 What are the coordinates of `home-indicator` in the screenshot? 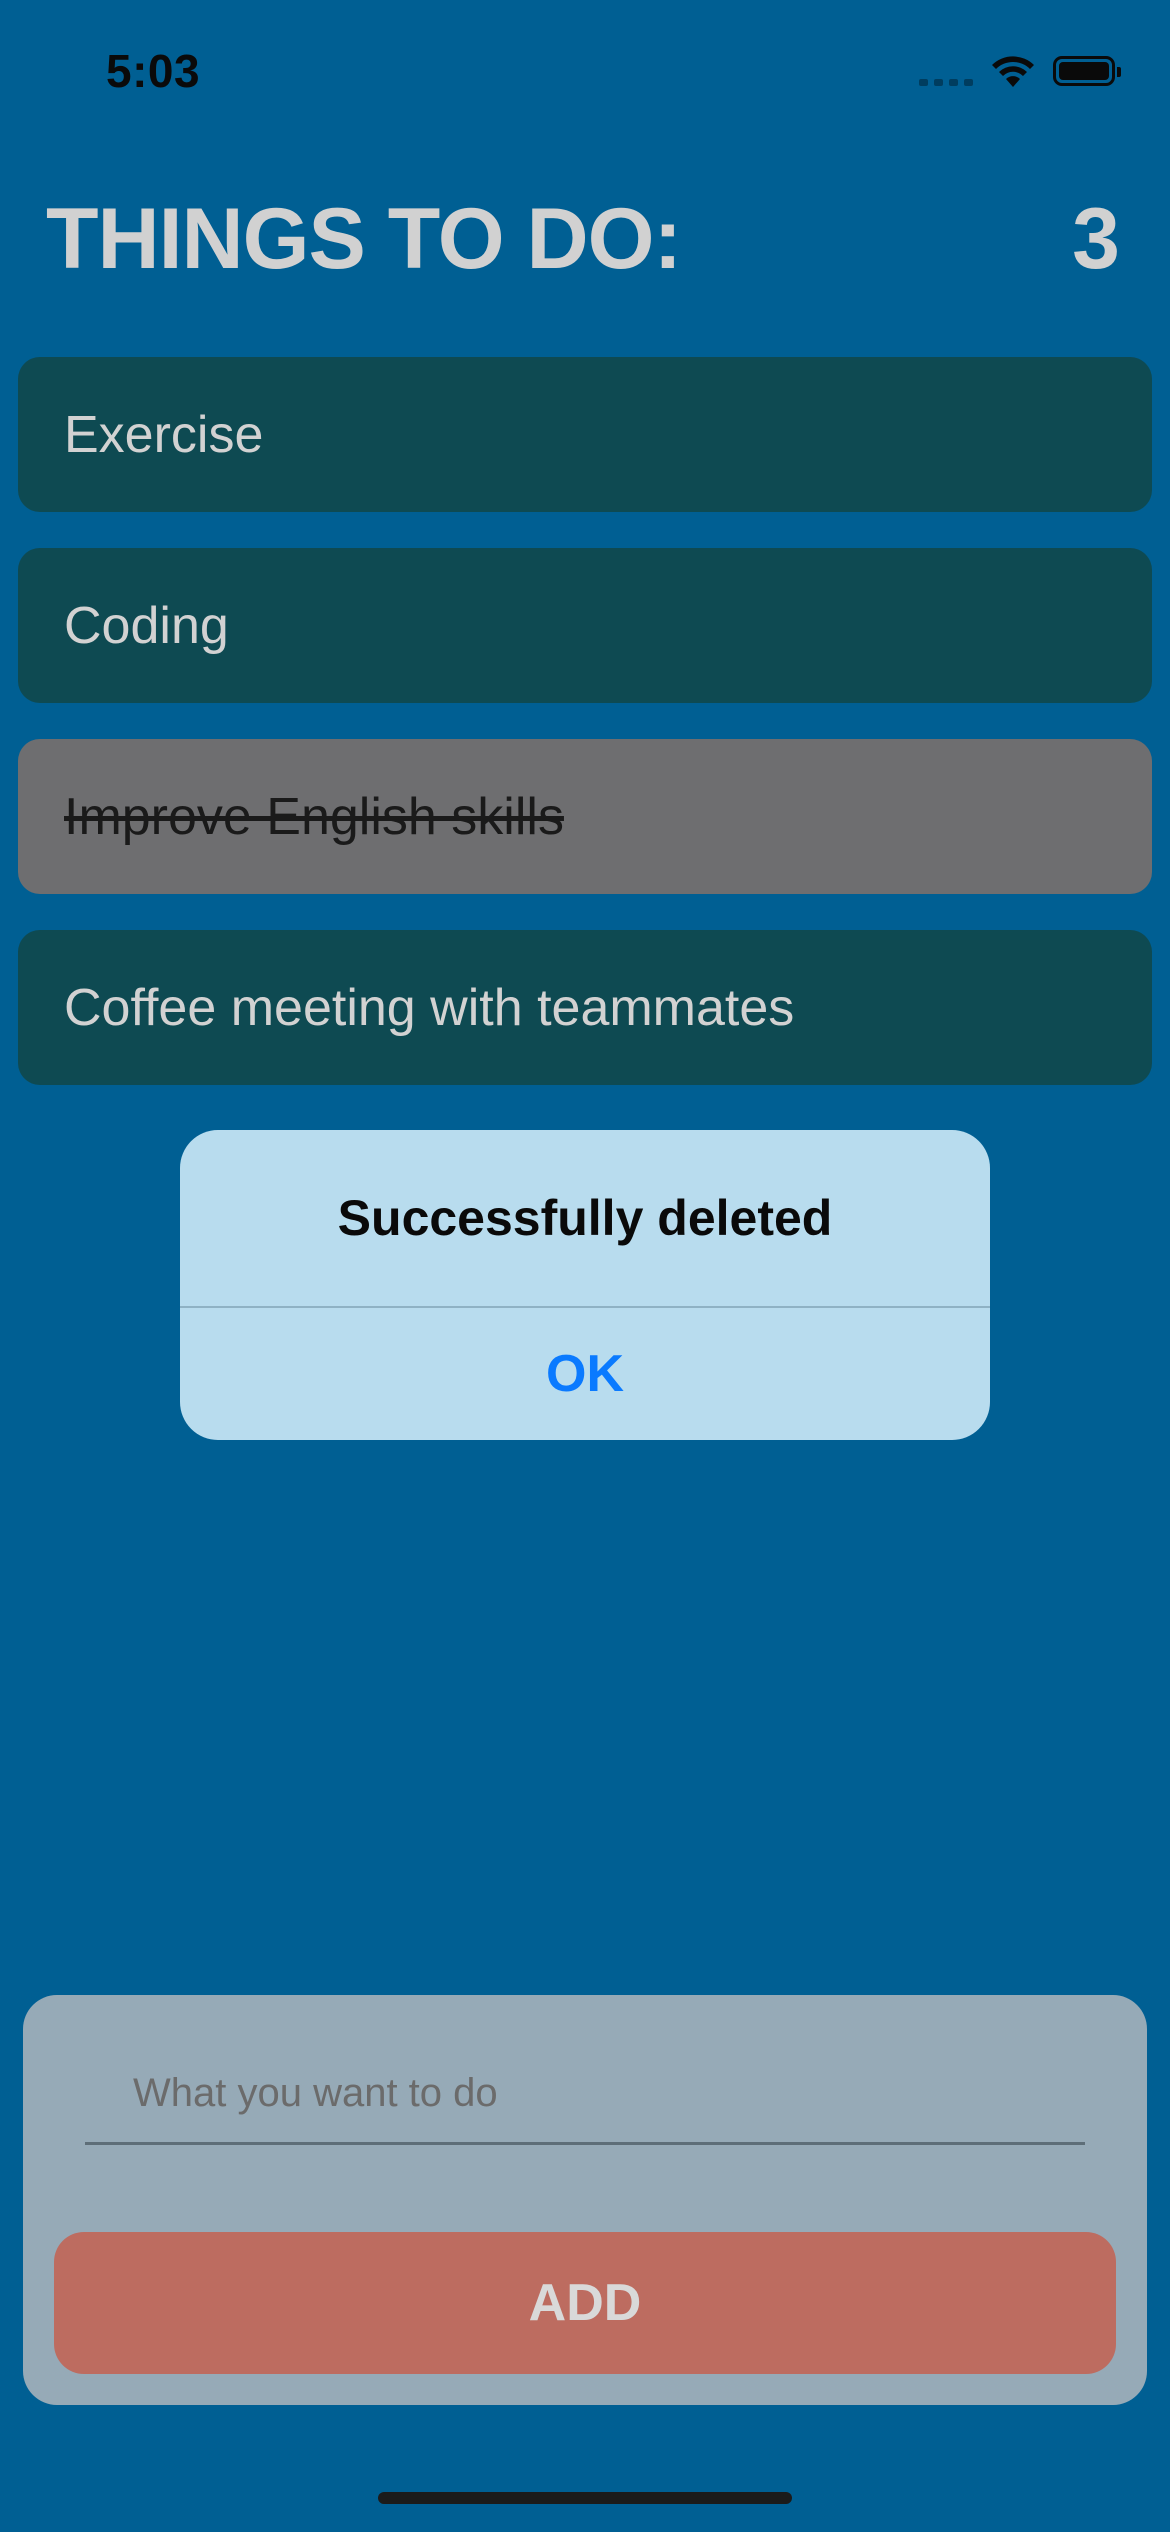 It's located at (585, 2498).